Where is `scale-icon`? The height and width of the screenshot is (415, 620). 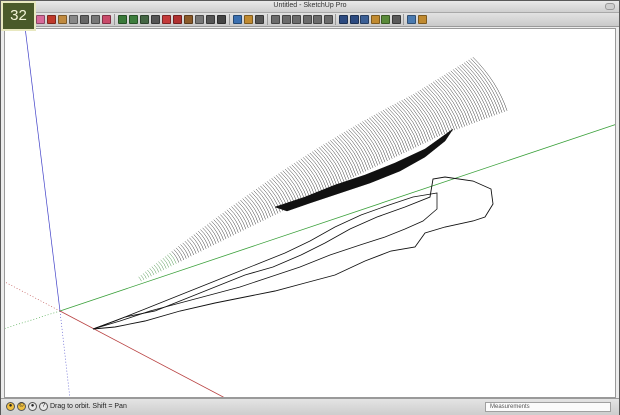
scale-icon is located at coordinates (166, 19).